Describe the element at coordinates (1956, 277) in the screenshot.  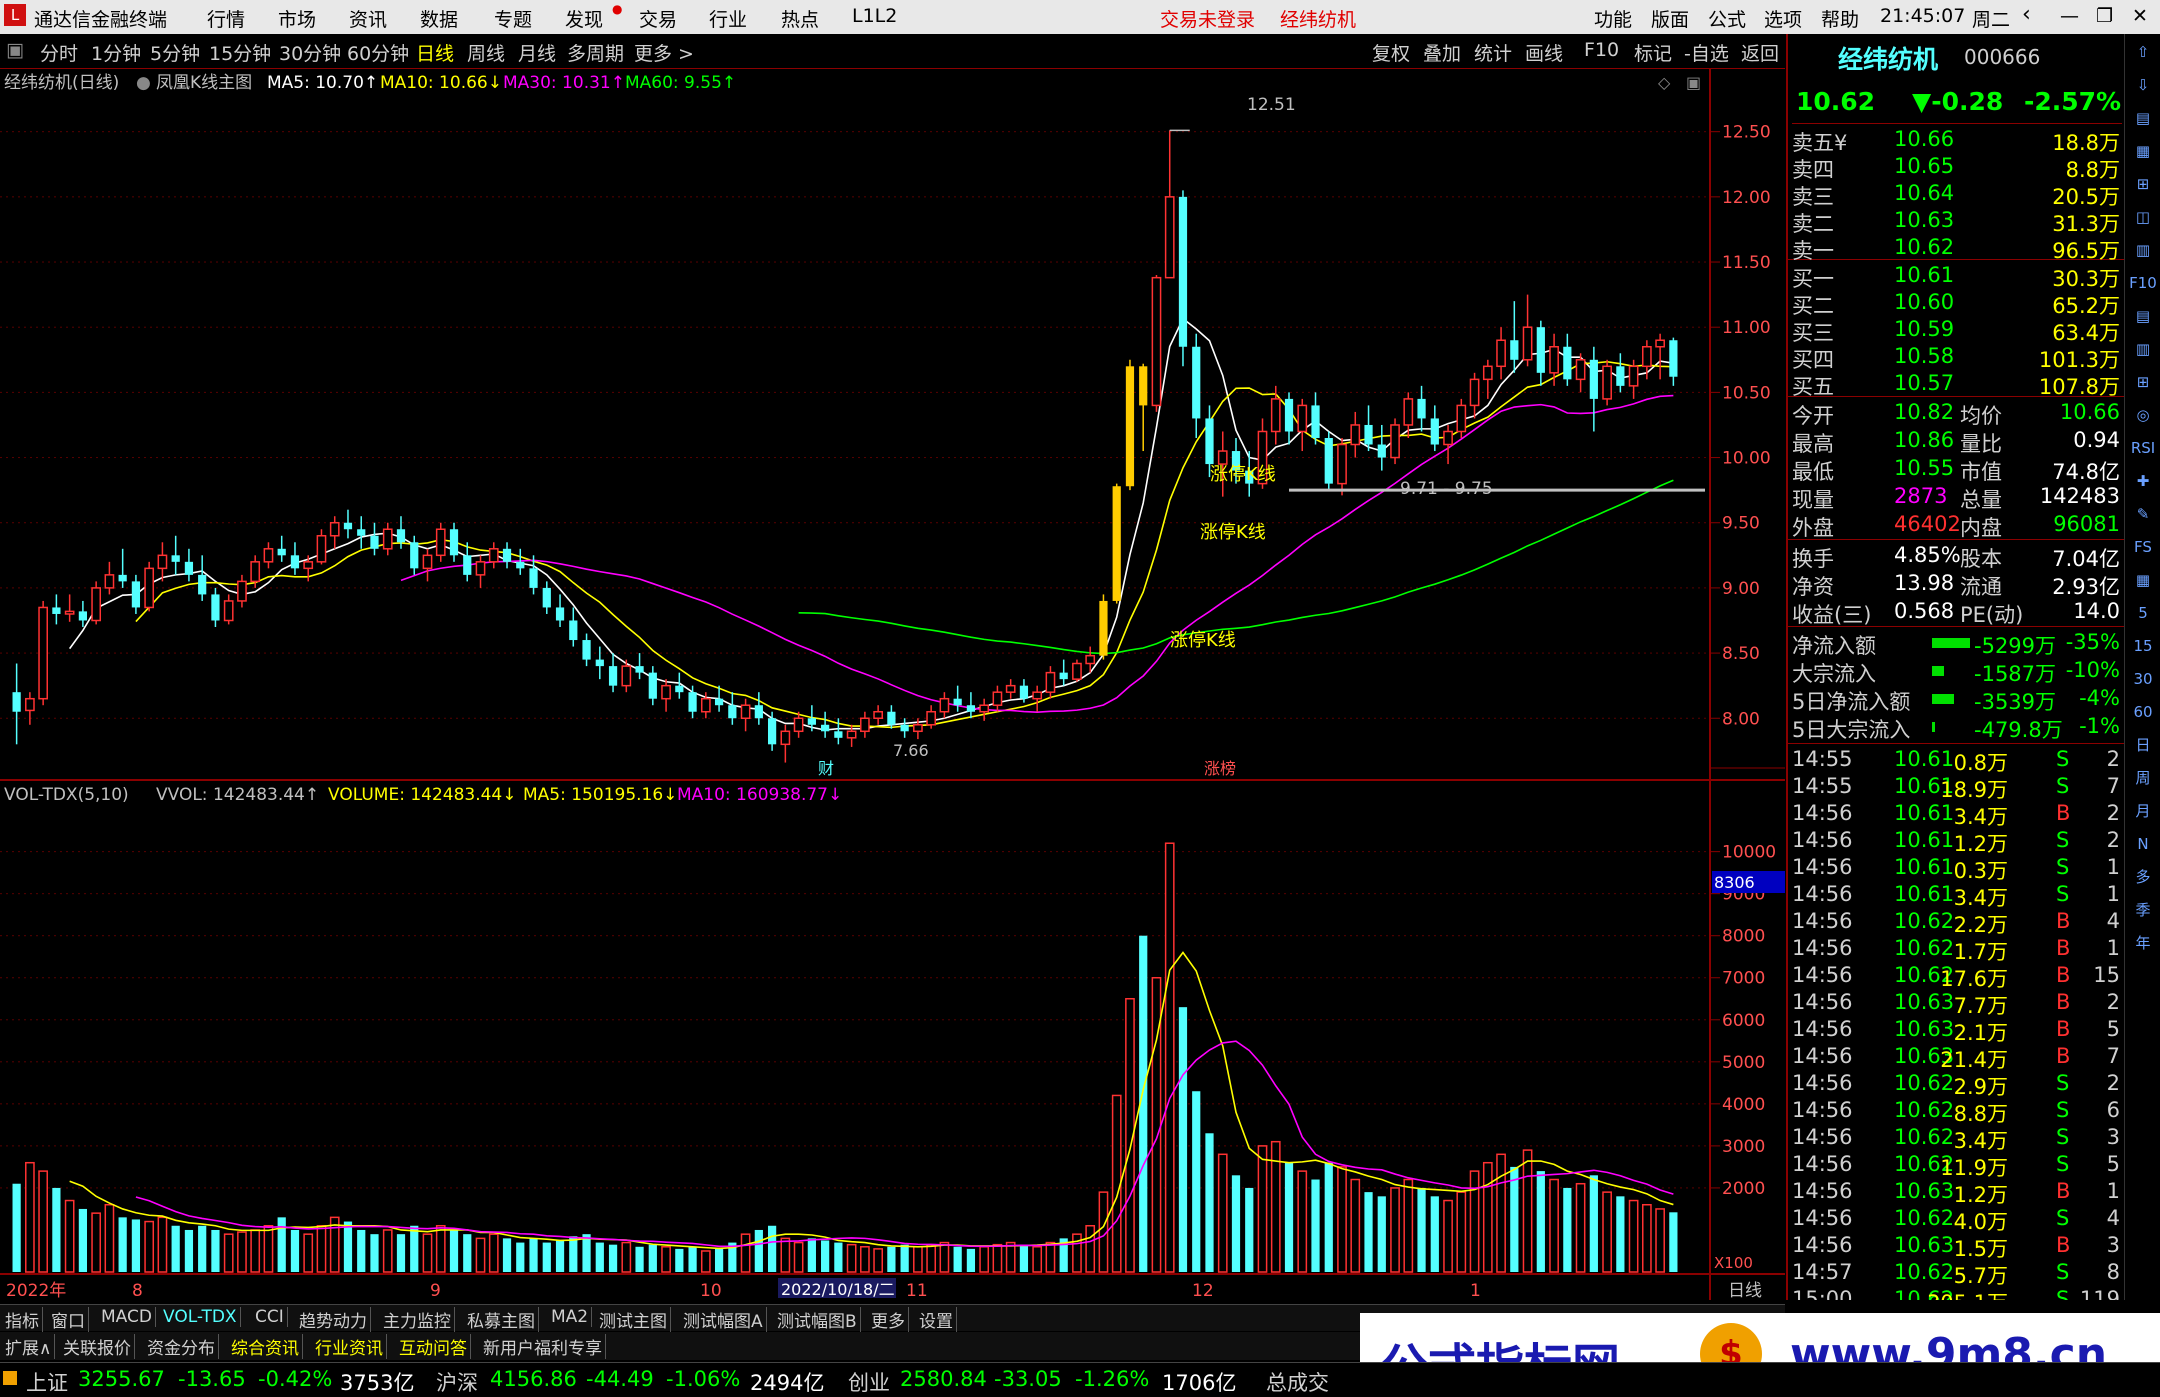
I see `bid-row: 买一 10.61 30.3万` at that location.